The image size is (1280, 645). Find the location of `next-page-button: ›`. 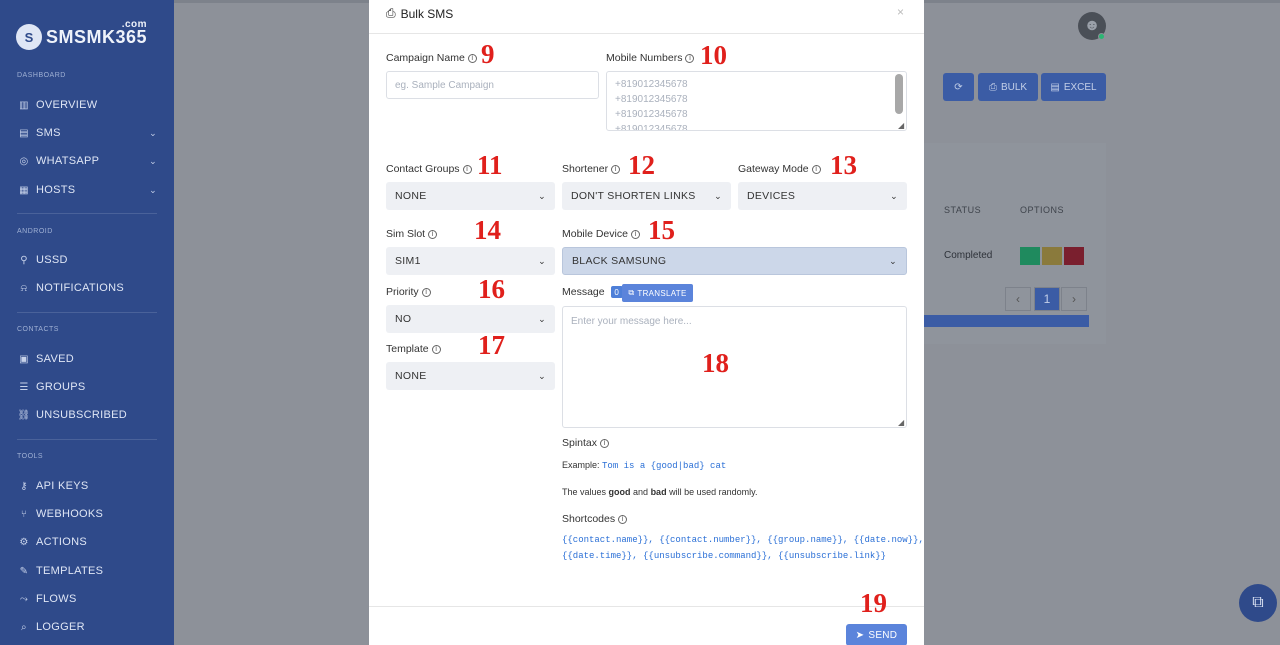

next-page-button: › is located at coordinates (1074, 299).